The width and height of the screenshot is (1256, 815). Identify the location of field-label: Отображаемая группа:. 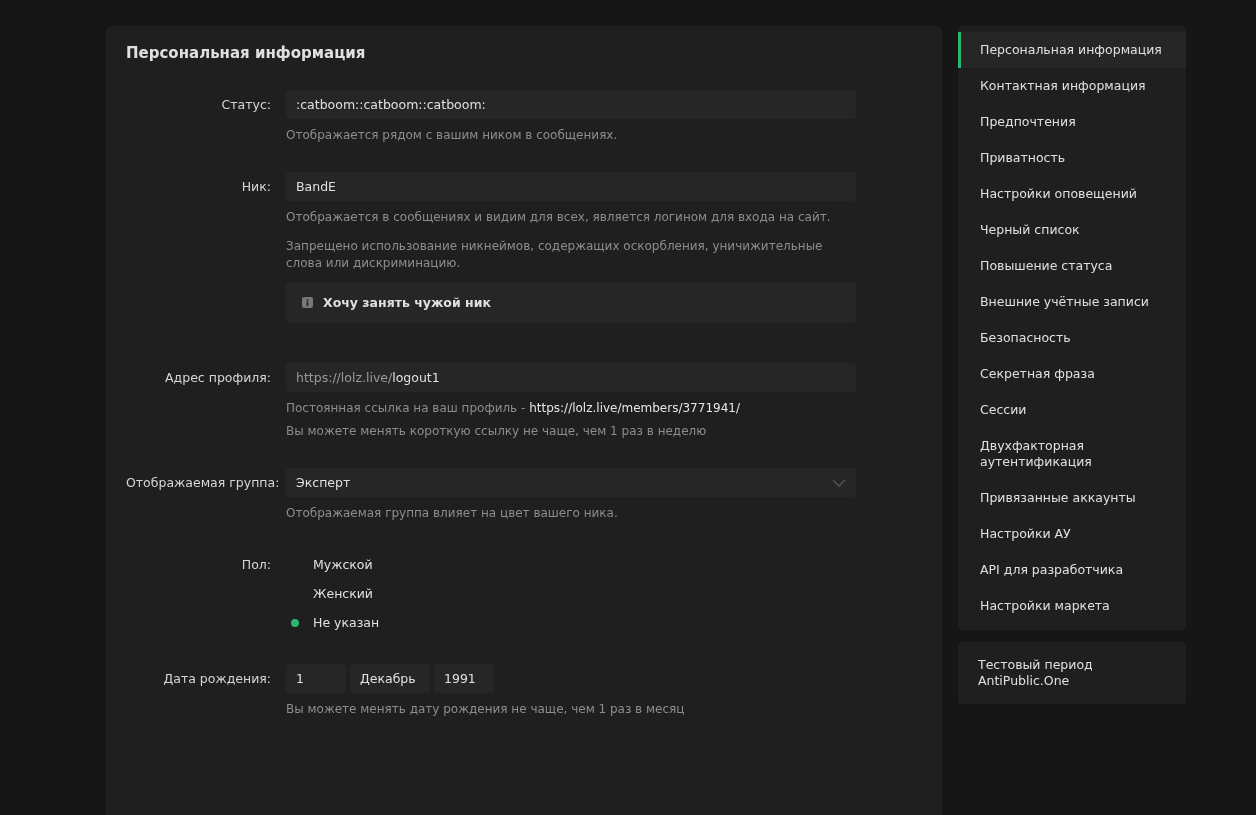
(203, 483).